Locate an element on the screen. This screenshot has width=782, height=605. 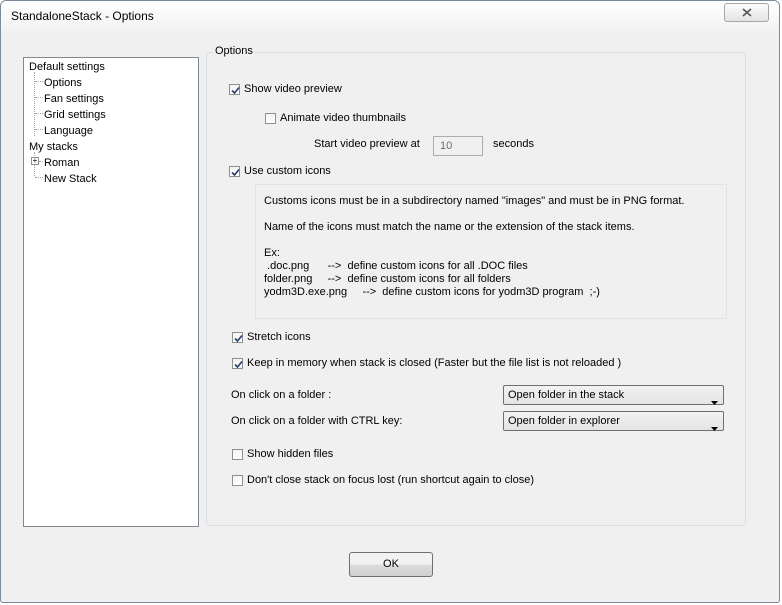
click-folder-select: Open folder in the stack is located at coordinates (613, 395).